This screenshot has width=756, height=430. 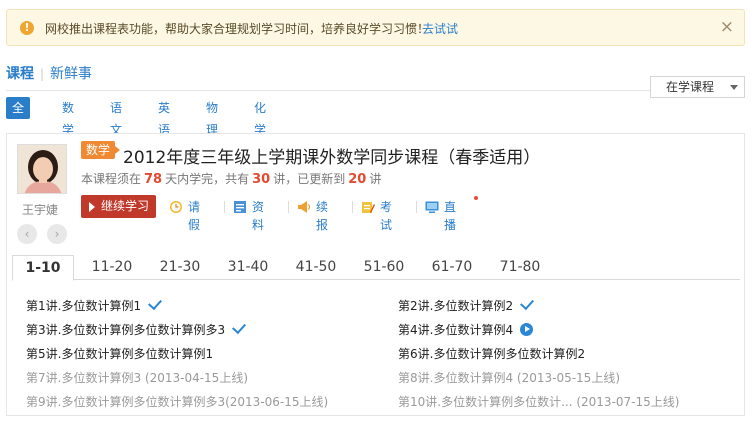 I want to click on total-lessons: 30, so click(x=261, y=179).